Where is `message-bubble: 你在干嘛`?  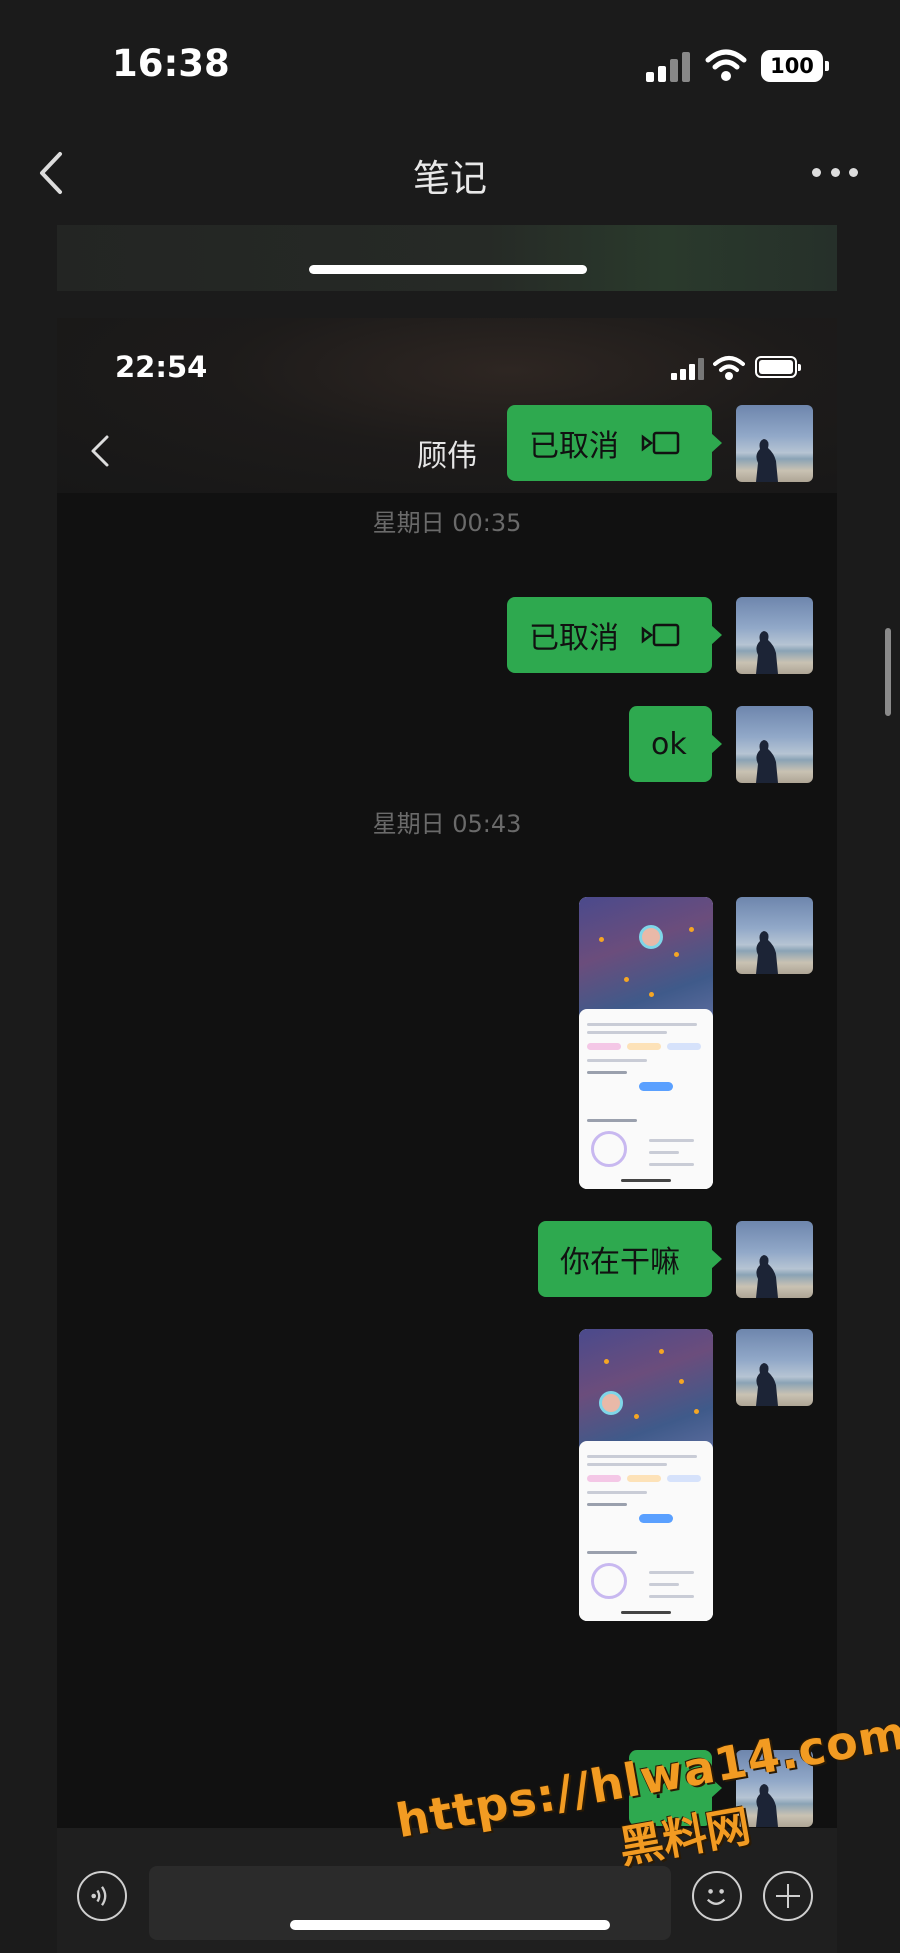
message-bubble: 你在干嘛 is located at coordinates (630, 1259).